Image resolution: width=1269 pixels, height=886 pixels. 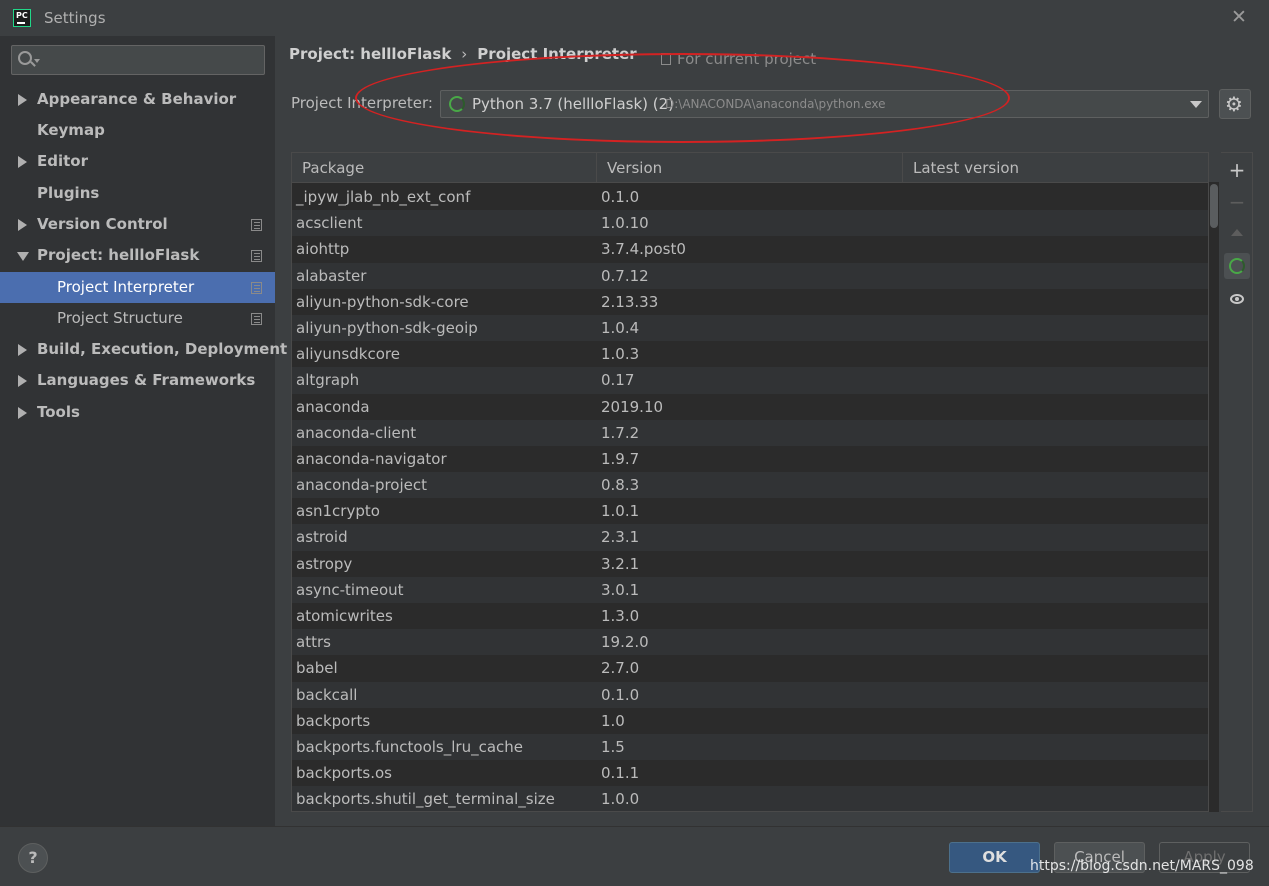 I want to click on table-scrollbar, so click(x=1214, y=497).